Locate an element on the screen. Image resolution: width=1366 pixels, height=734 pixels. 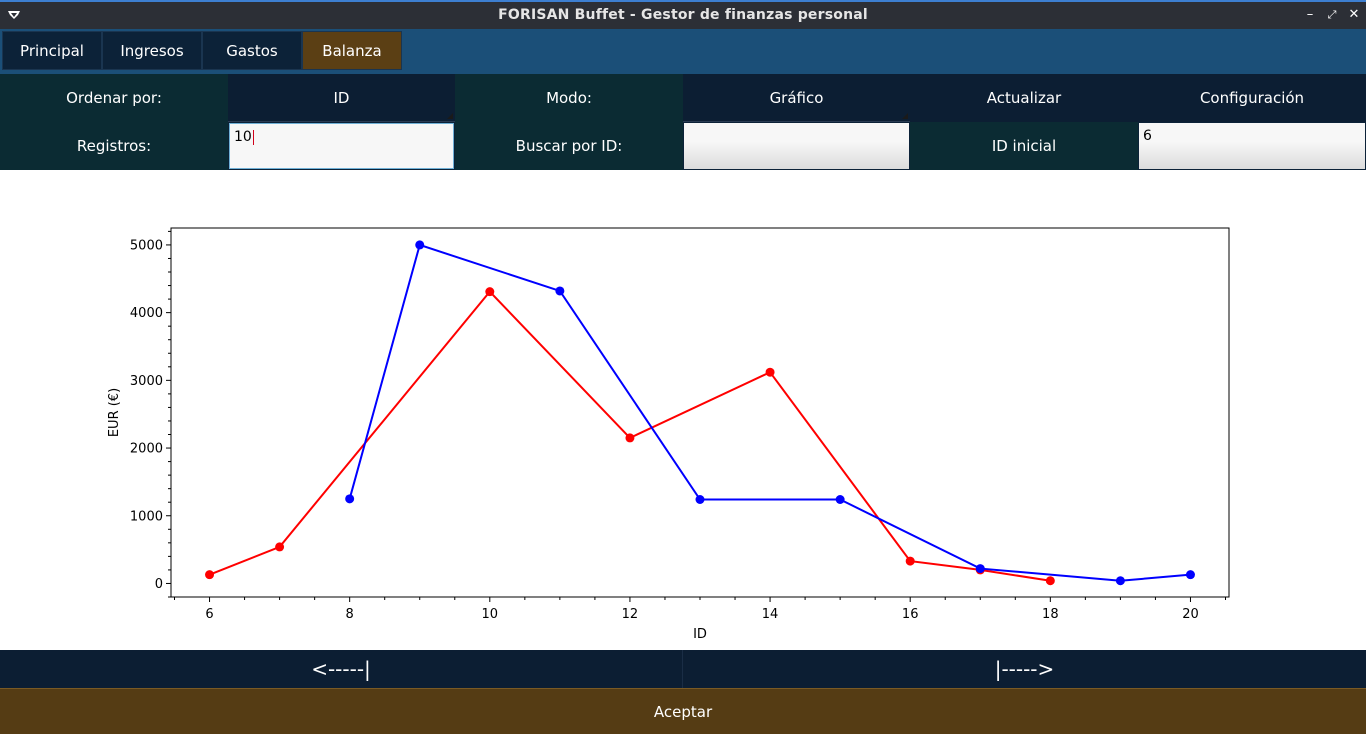
x-tick-label: 8 is located at coordinates (350, 614).